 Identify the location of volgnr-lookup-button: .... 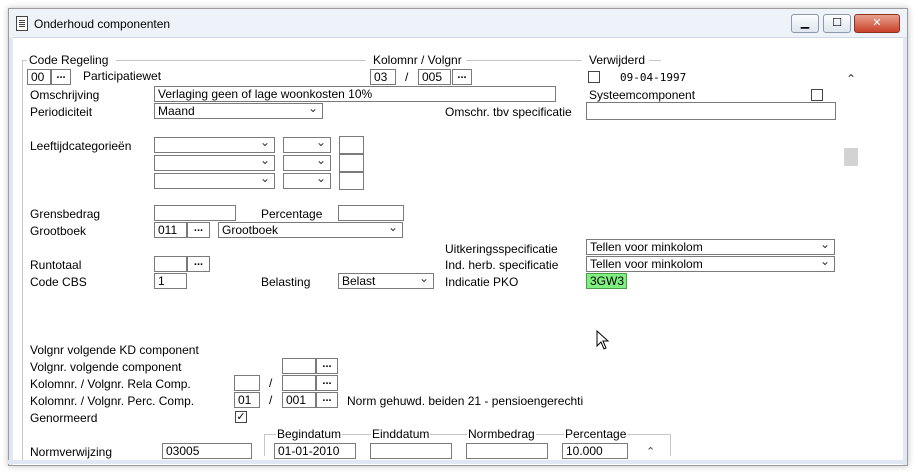
(462, 77).